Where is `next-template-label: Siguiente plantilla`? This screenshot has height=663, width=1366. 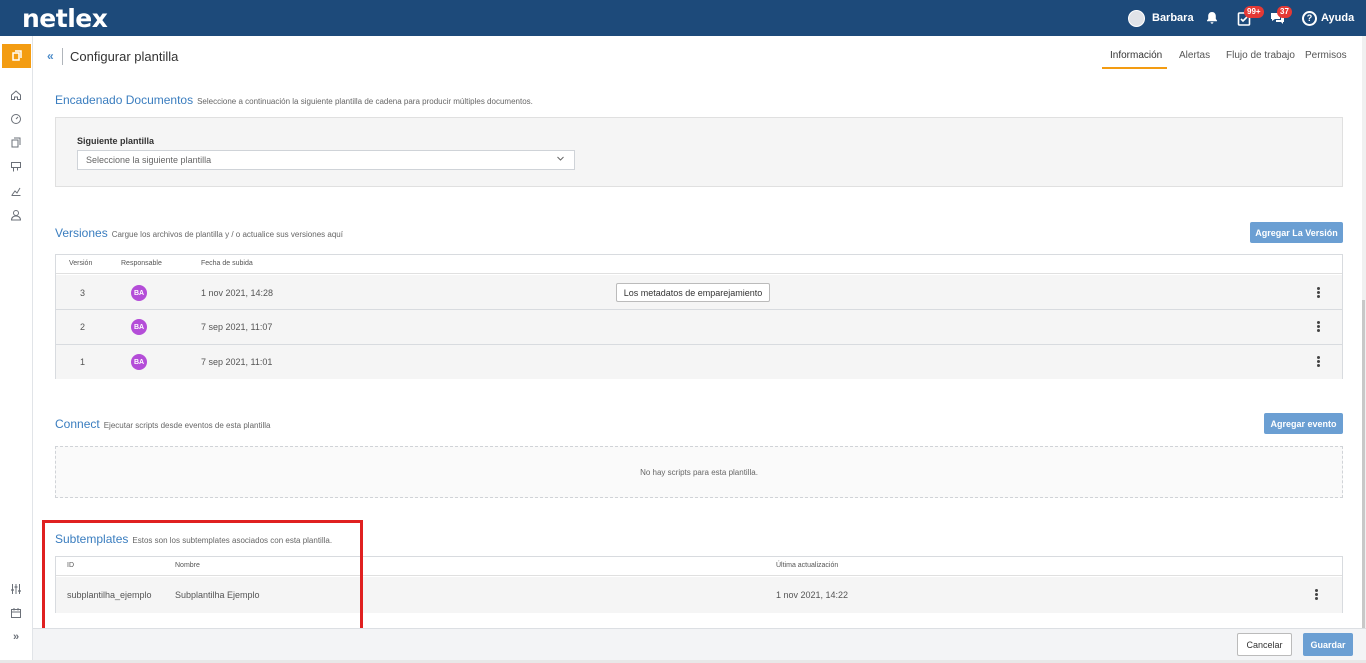 next-template-label: Siguiente plantilla is located at coordinates (116, 141).